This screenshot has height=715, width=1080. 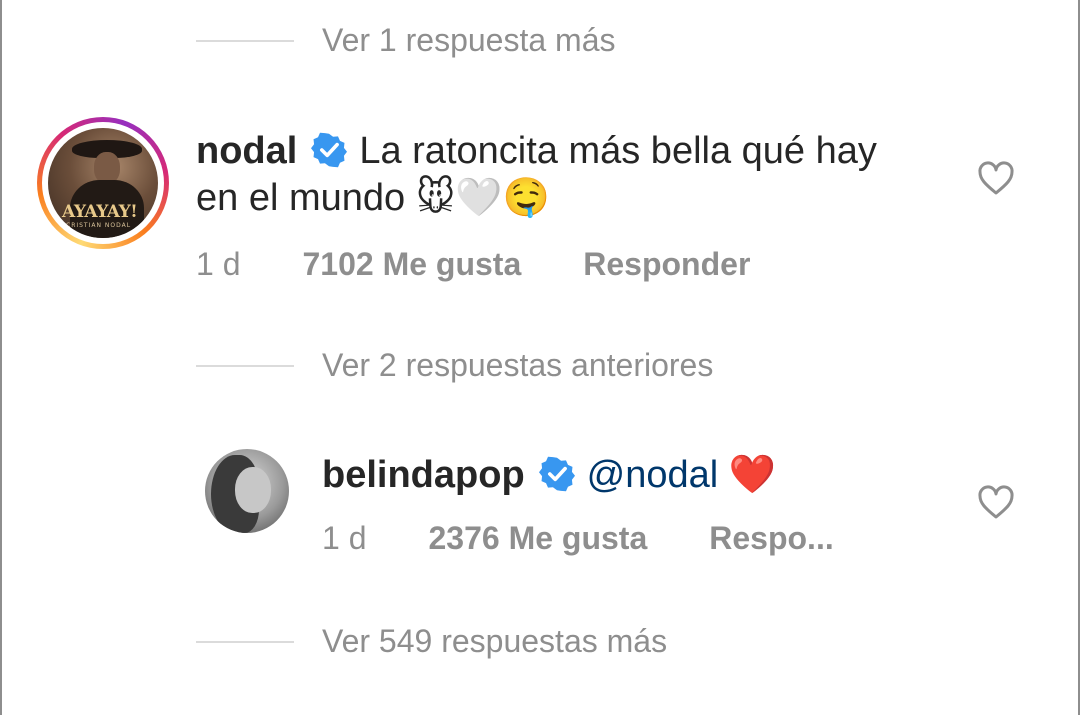 What do you see at coordinates (653, 475) in the screenshot?
I see `mention-link: @nodal` at bounding box center [653, 475].